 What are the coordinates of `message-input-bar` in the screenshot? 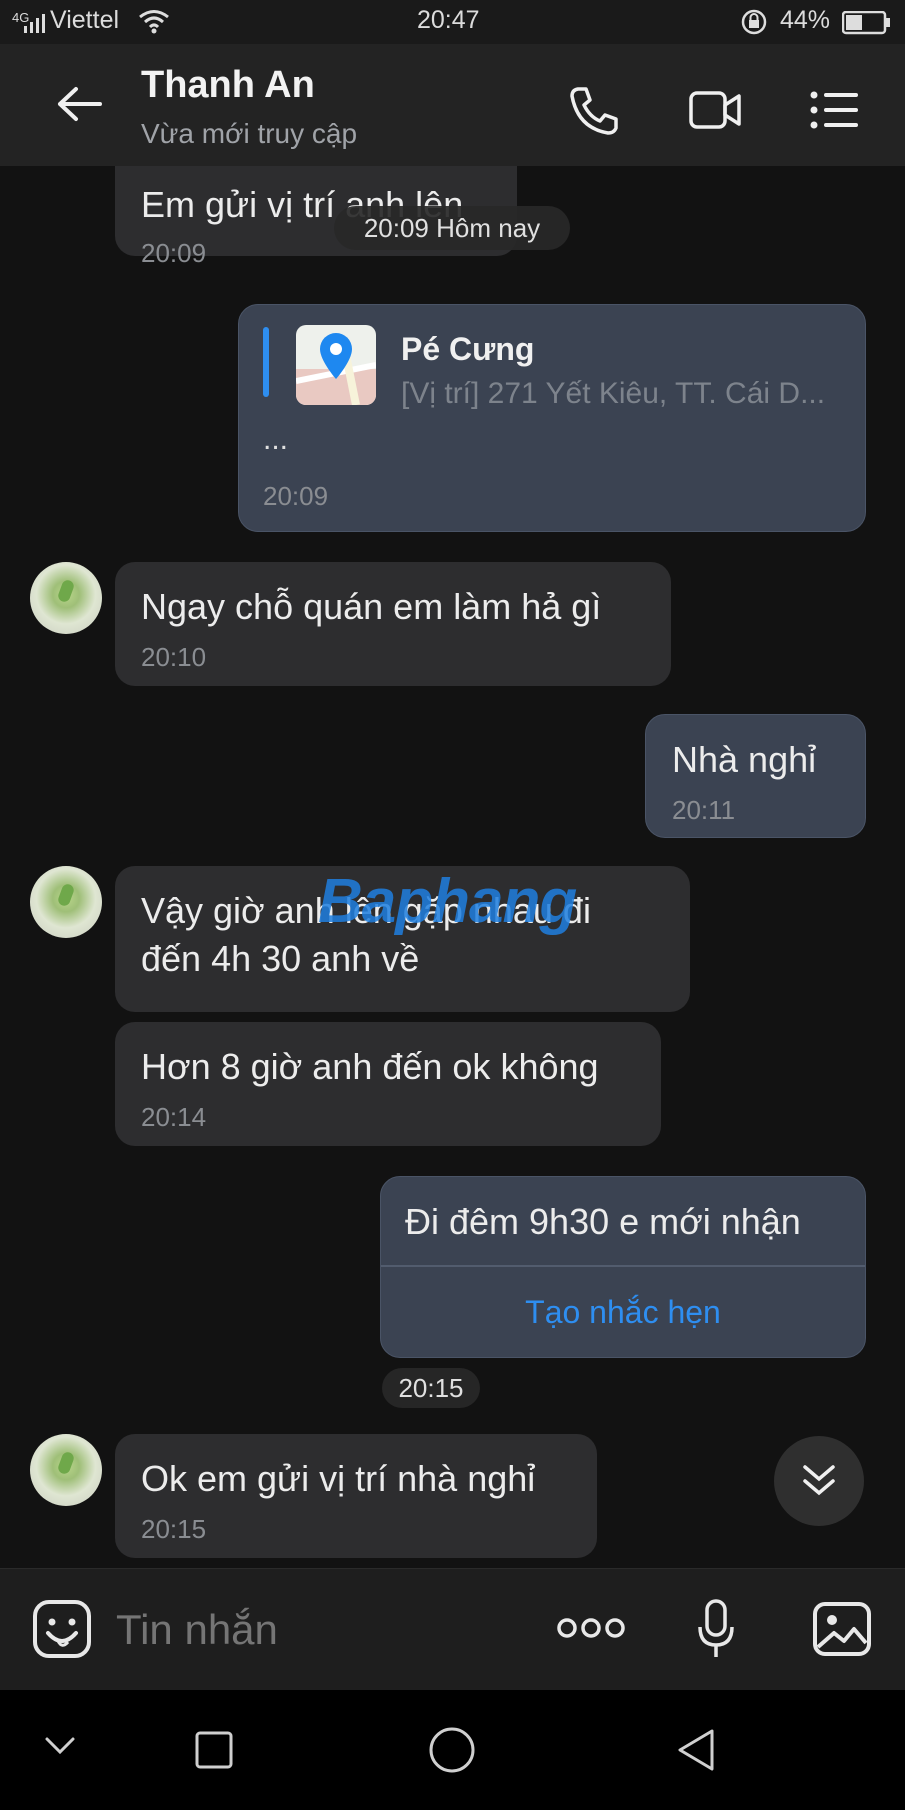 It's located at (452, 1629).